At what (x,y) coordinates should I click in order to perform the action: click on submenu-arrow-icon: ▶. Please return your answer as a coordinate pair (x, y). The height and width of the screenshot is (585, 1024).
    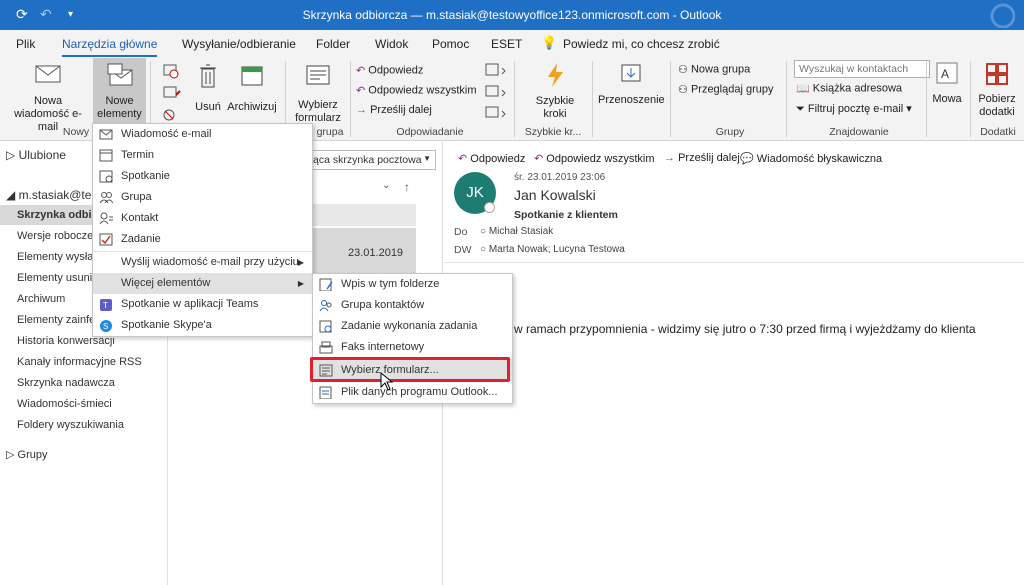
    Looking at the image, I should click on (300, 283).